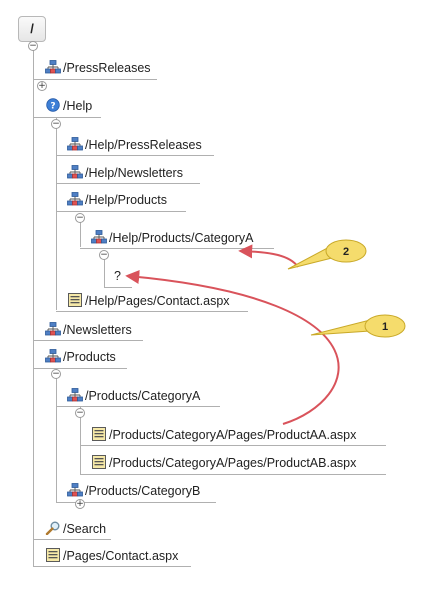 The width and height of the screenshot is (425, 593). What do you see at coordinates (232, 347) in the screenshot?
I see `arrow-from-product-aa` at bounding box center [232, 347].